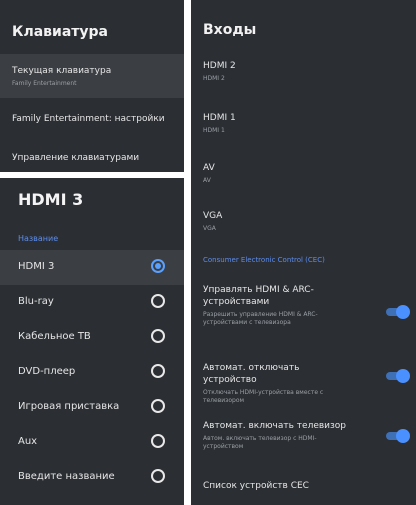  Describe the element at coordinates (36, 266) in the screenshot. I see `option-label: HDMI 3` at that location.